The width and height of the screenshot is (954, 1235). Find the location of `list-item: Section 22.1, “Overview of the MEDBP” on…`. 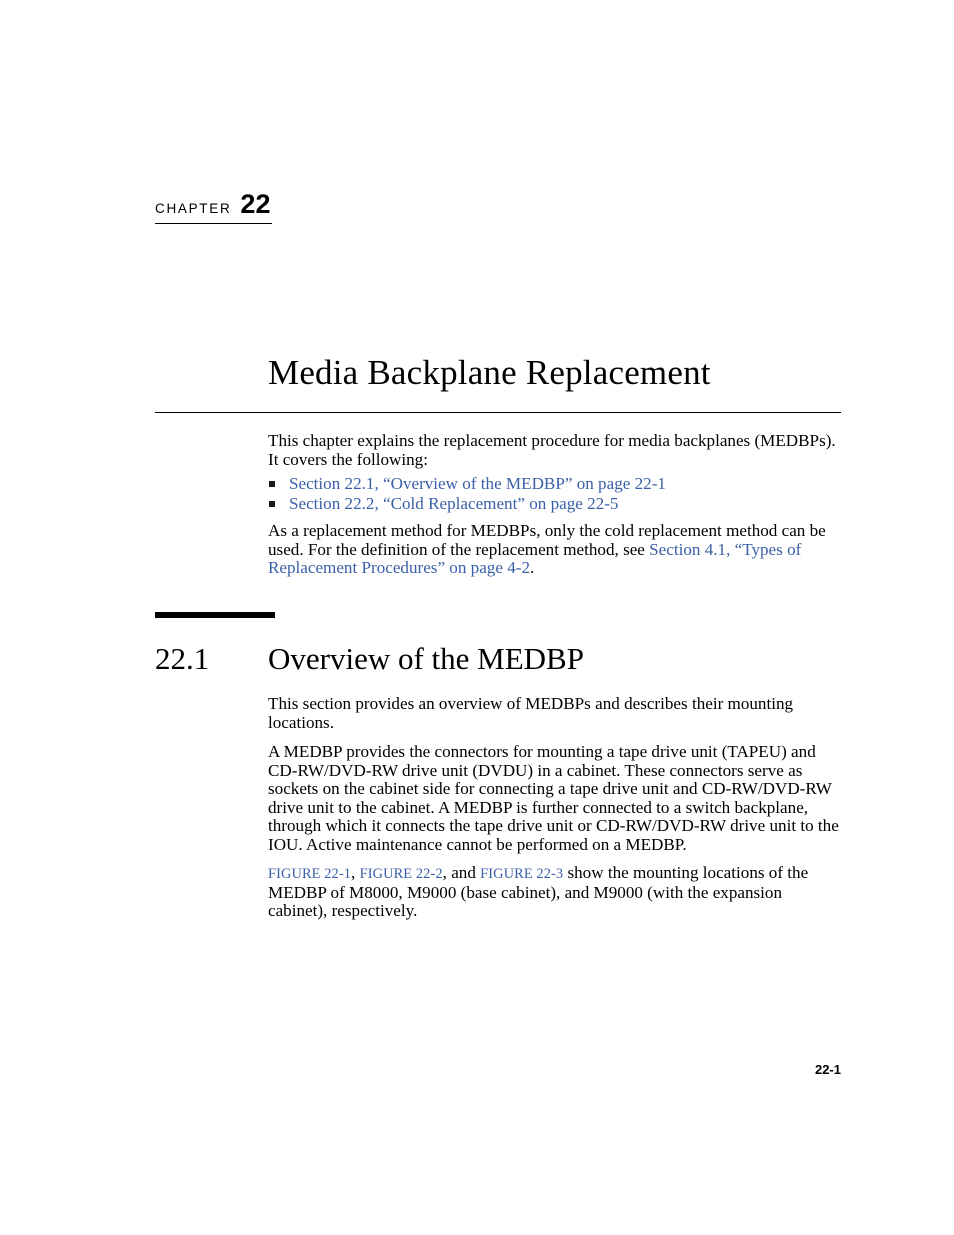

list-item: Section 22.1, “Overview of the MEDBP” on… is located at coordinates (554, 484).